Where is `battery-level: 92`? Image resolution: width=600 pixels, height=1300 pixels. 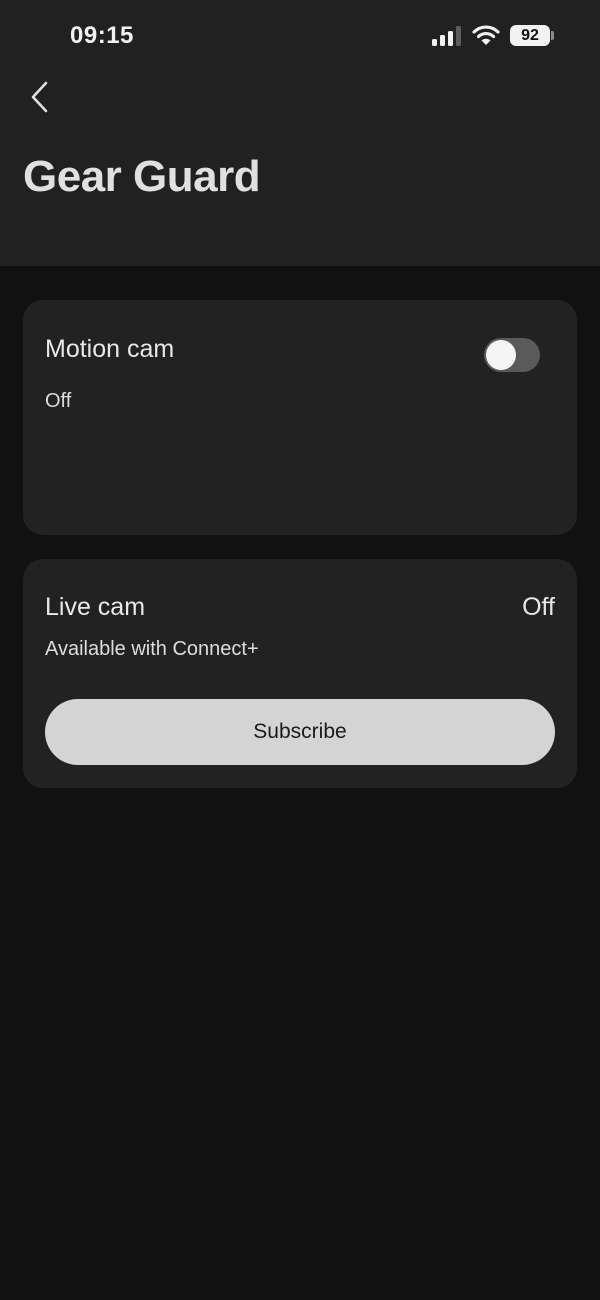
battery-level: 92 is located at coordinates (530, 35).